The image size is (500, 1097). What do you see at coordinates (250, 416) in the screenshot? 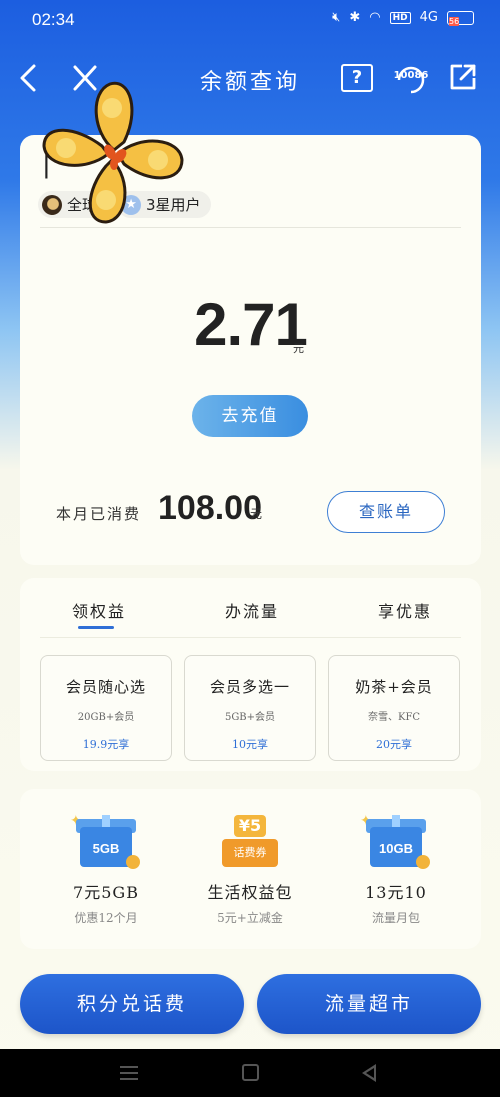
I see `recharge-button: 去充值` at bounding box center [250, 416].